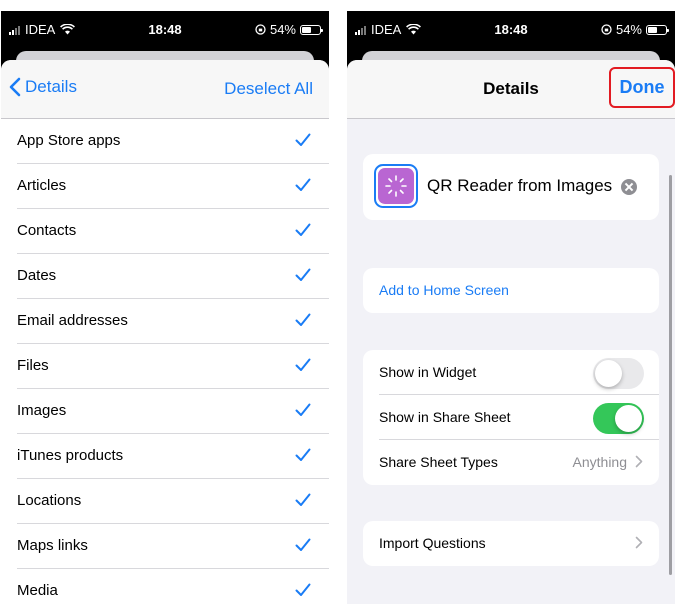 The height and width of the screenshot is (616, 675). I want to click on share-sheet-types-value: Anything, so click(599, 462).